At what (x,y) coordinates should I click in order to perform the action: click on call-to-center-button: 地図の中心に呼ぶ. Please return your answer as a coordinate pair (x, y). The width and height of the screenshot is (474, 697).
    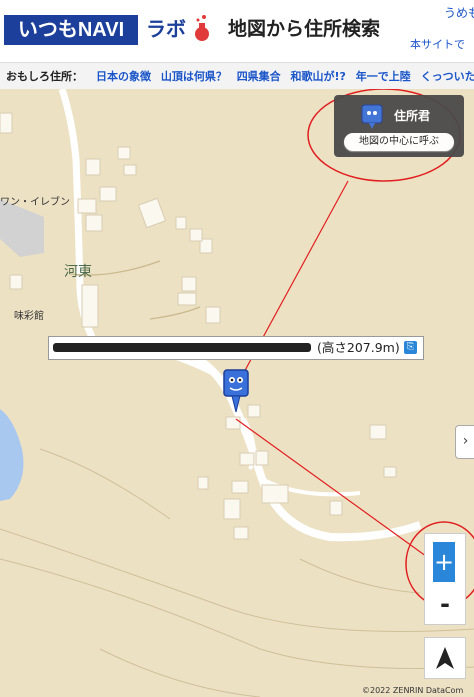
    Looking at the image, I should click on (399, 142).